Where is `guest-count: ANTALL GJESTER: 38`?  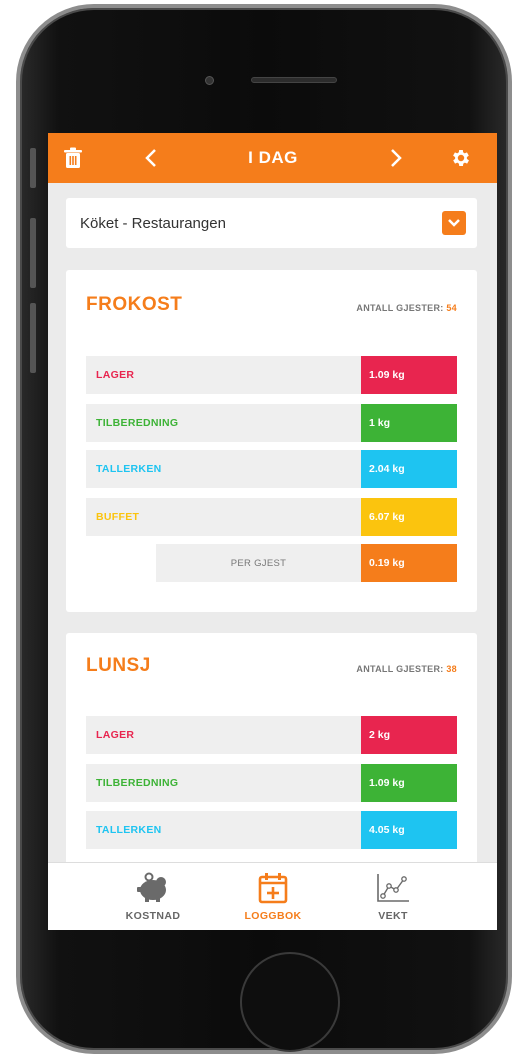
guest-count: ANTALL GJESTER: 38 is located at coordinates (406, 669).